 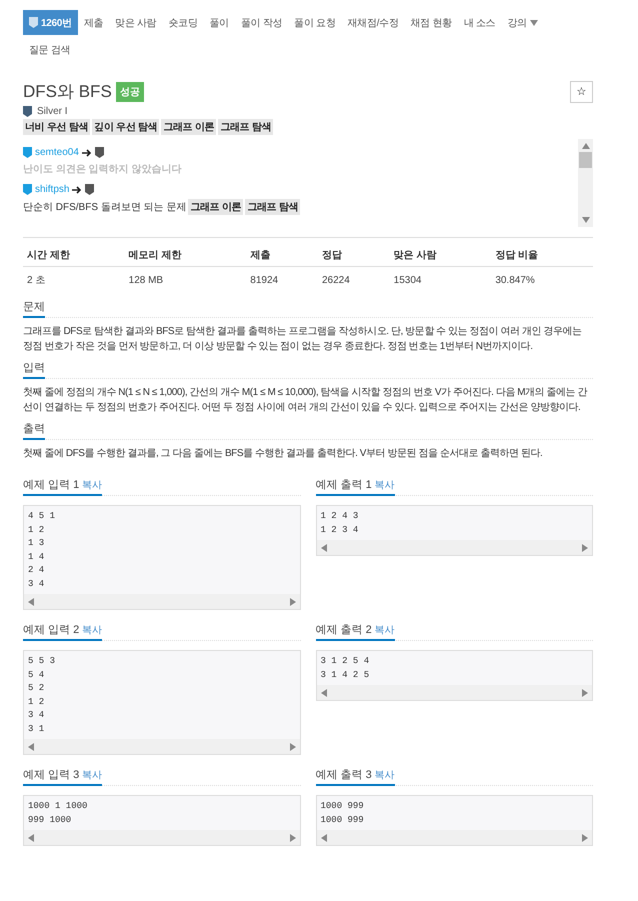 I want to click on nav-tab: 재채점/수정, so click(x=373, y=22).